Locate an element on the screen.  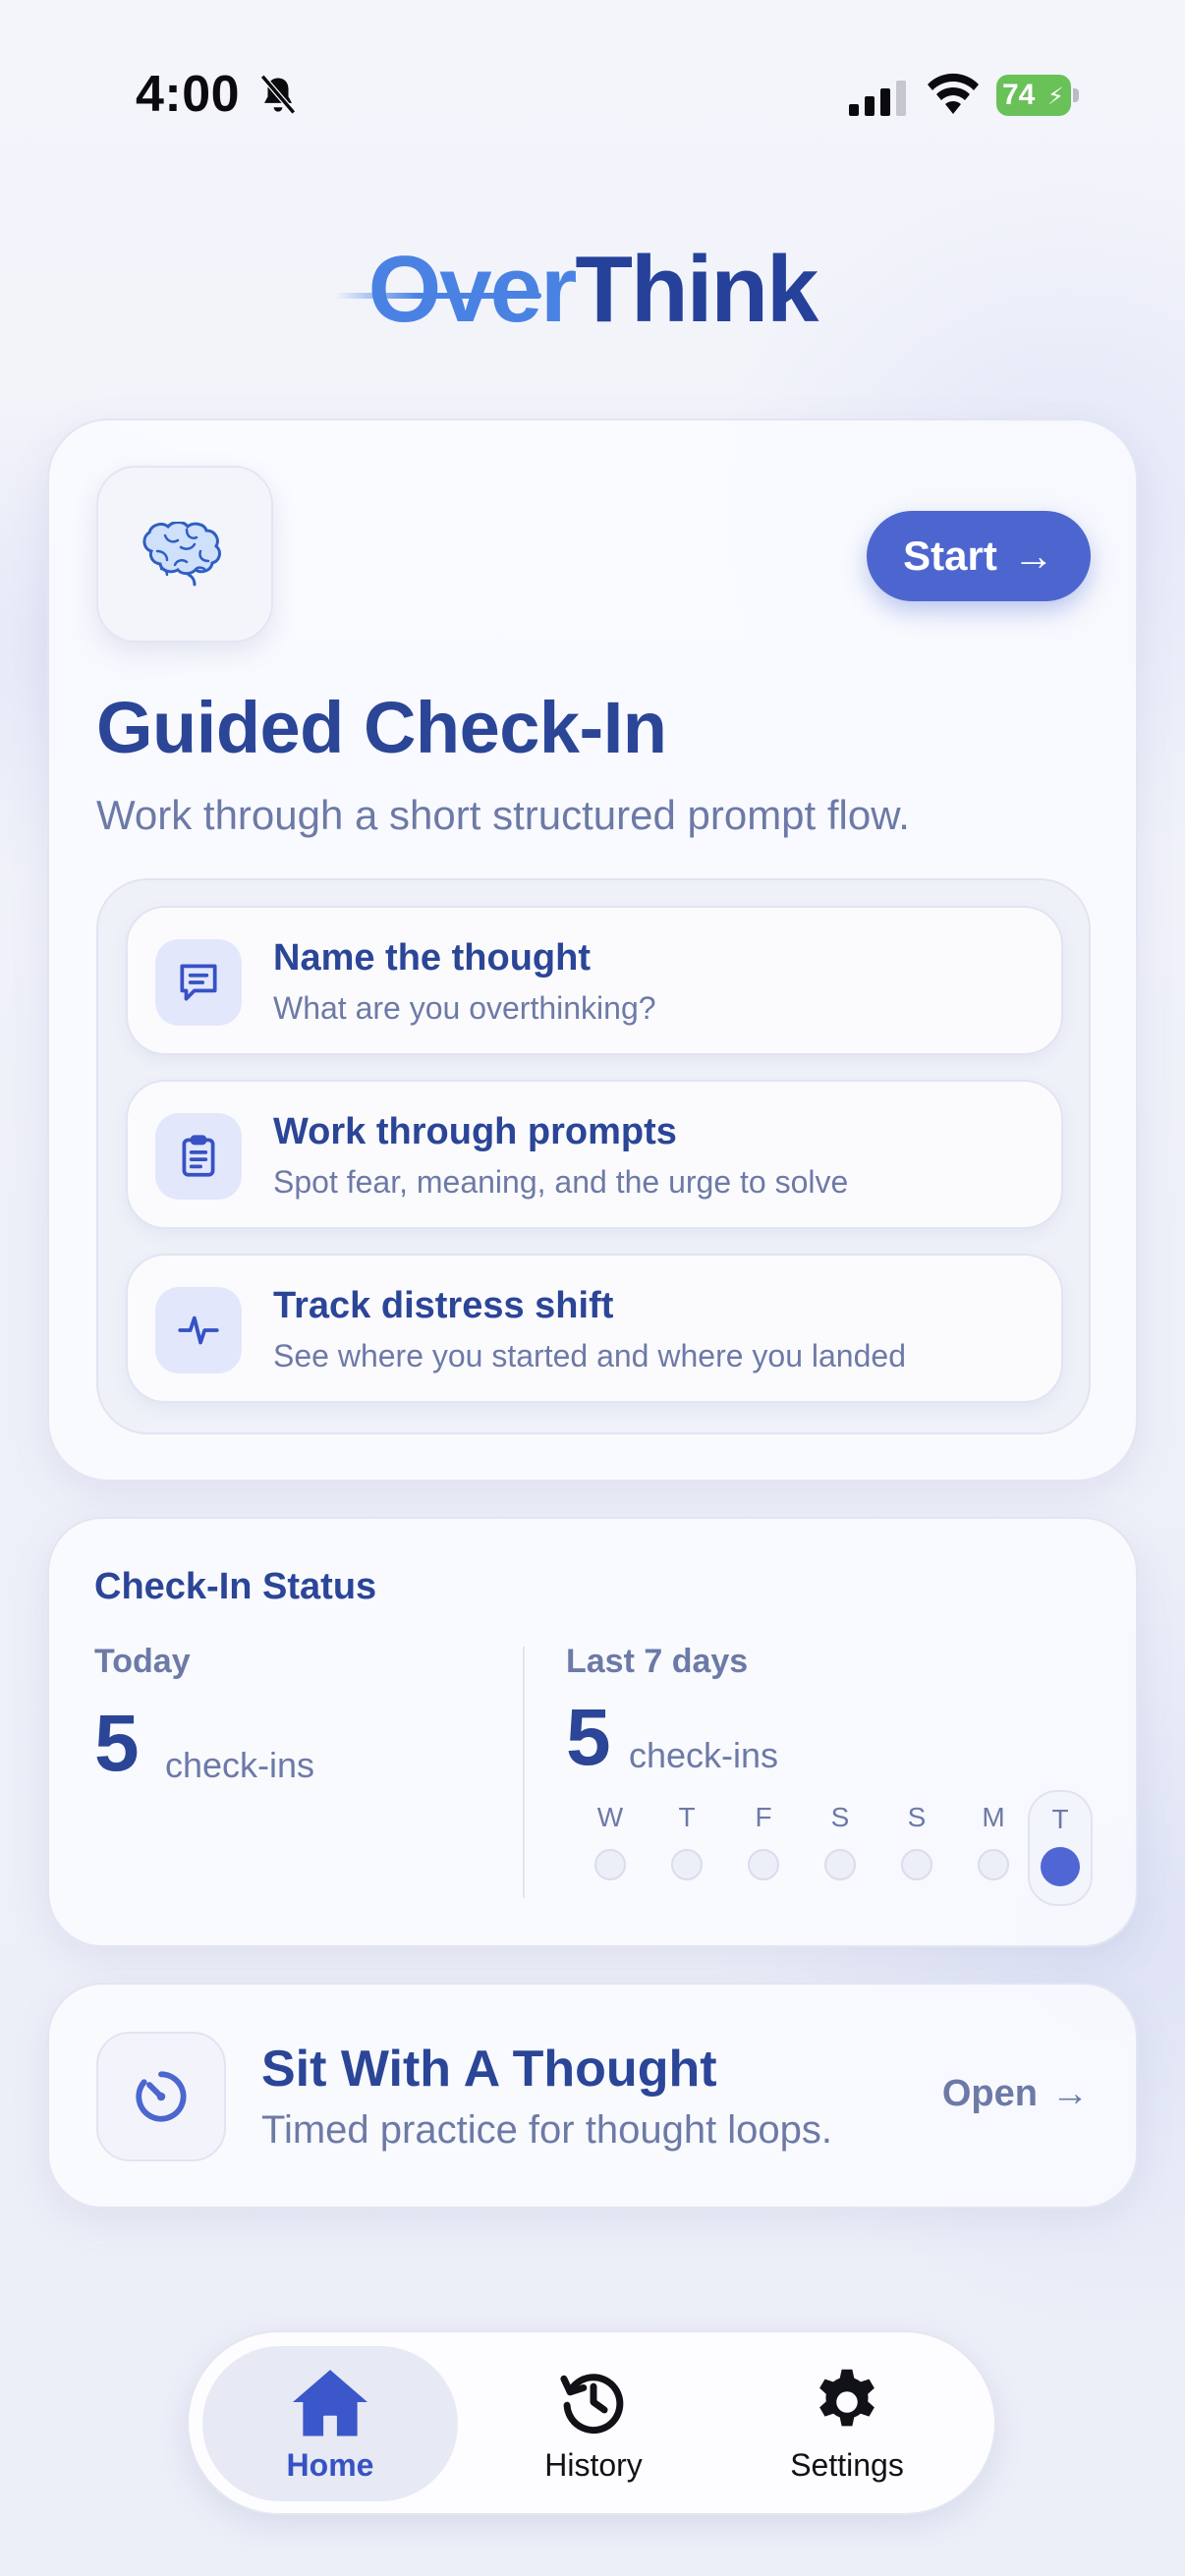
sit-subtitle: Timed practice for thought loops. is located at coordinates (547, 2130).